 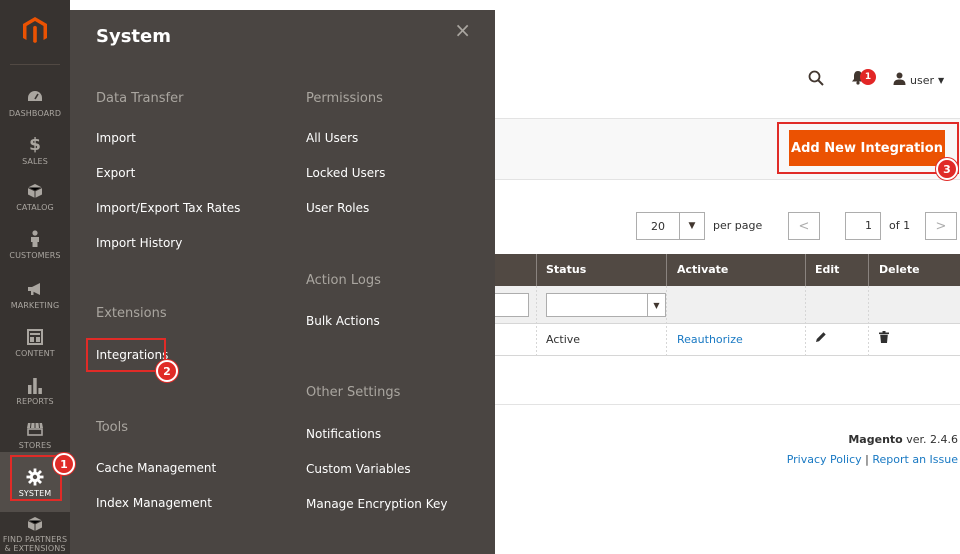 What do you see at coordinates (154, 503) in the screenshot?
I see `menu-link-index-management: Index Management` at bounding box center [154, 503].